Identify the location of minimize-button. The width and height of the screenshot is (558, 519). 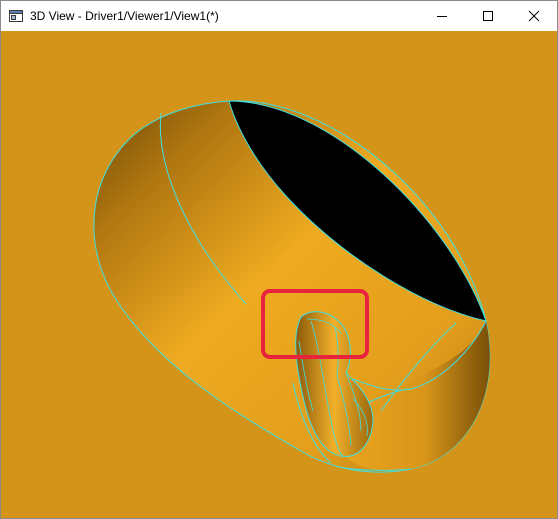
(442, 16).